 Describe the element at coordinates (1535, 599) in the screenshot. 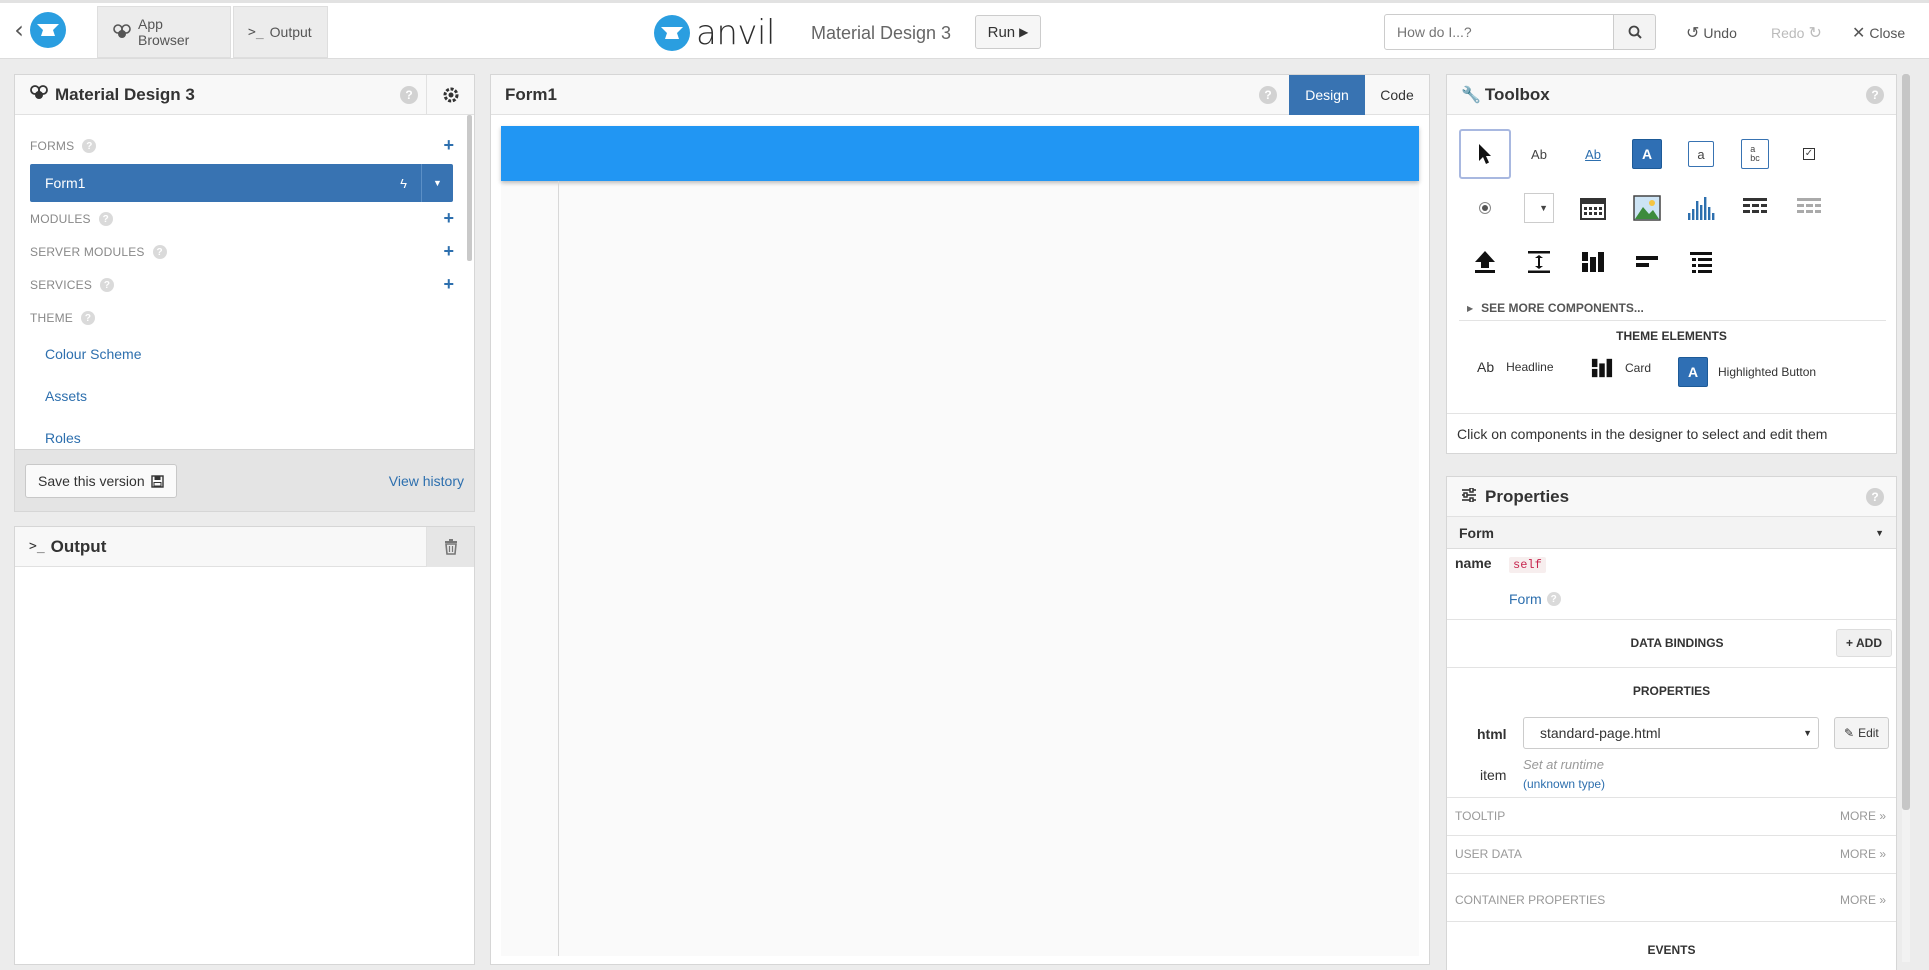

I see `type-link: Form ?` at that location.